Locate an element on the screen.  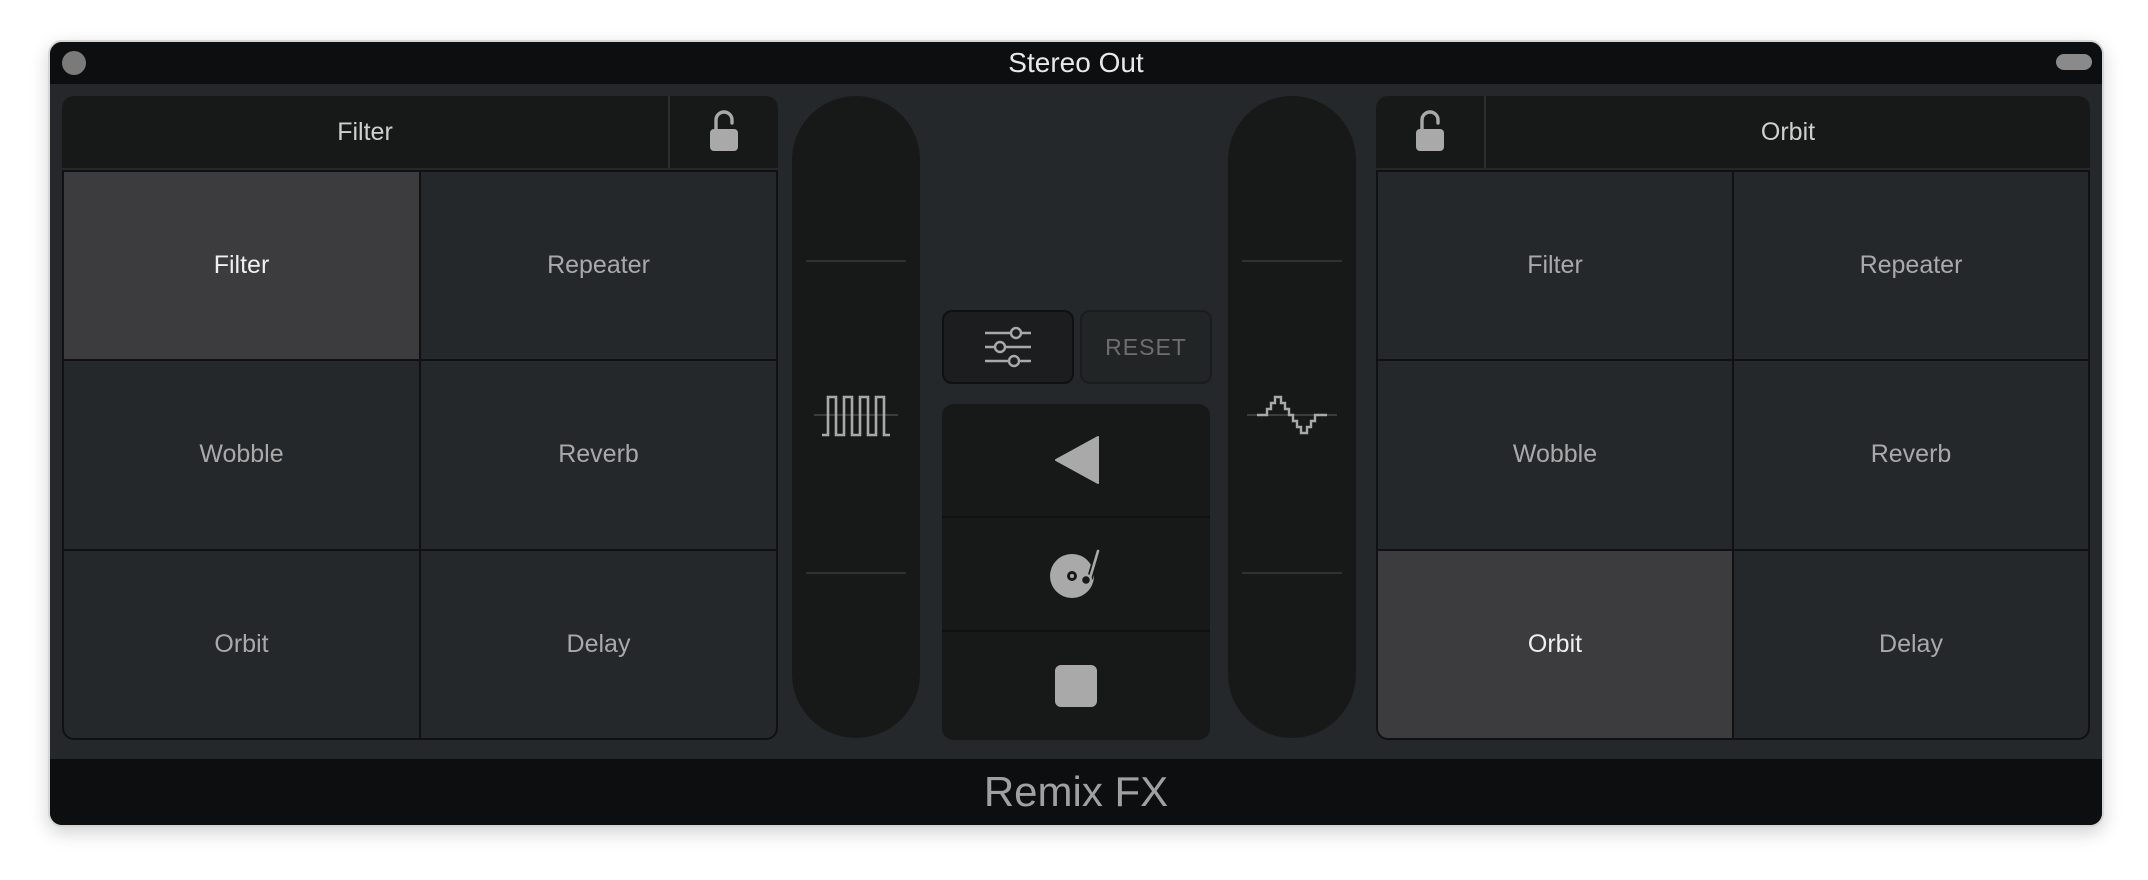
title-bar: Stereo Out is located at coordinates (1076, 63).